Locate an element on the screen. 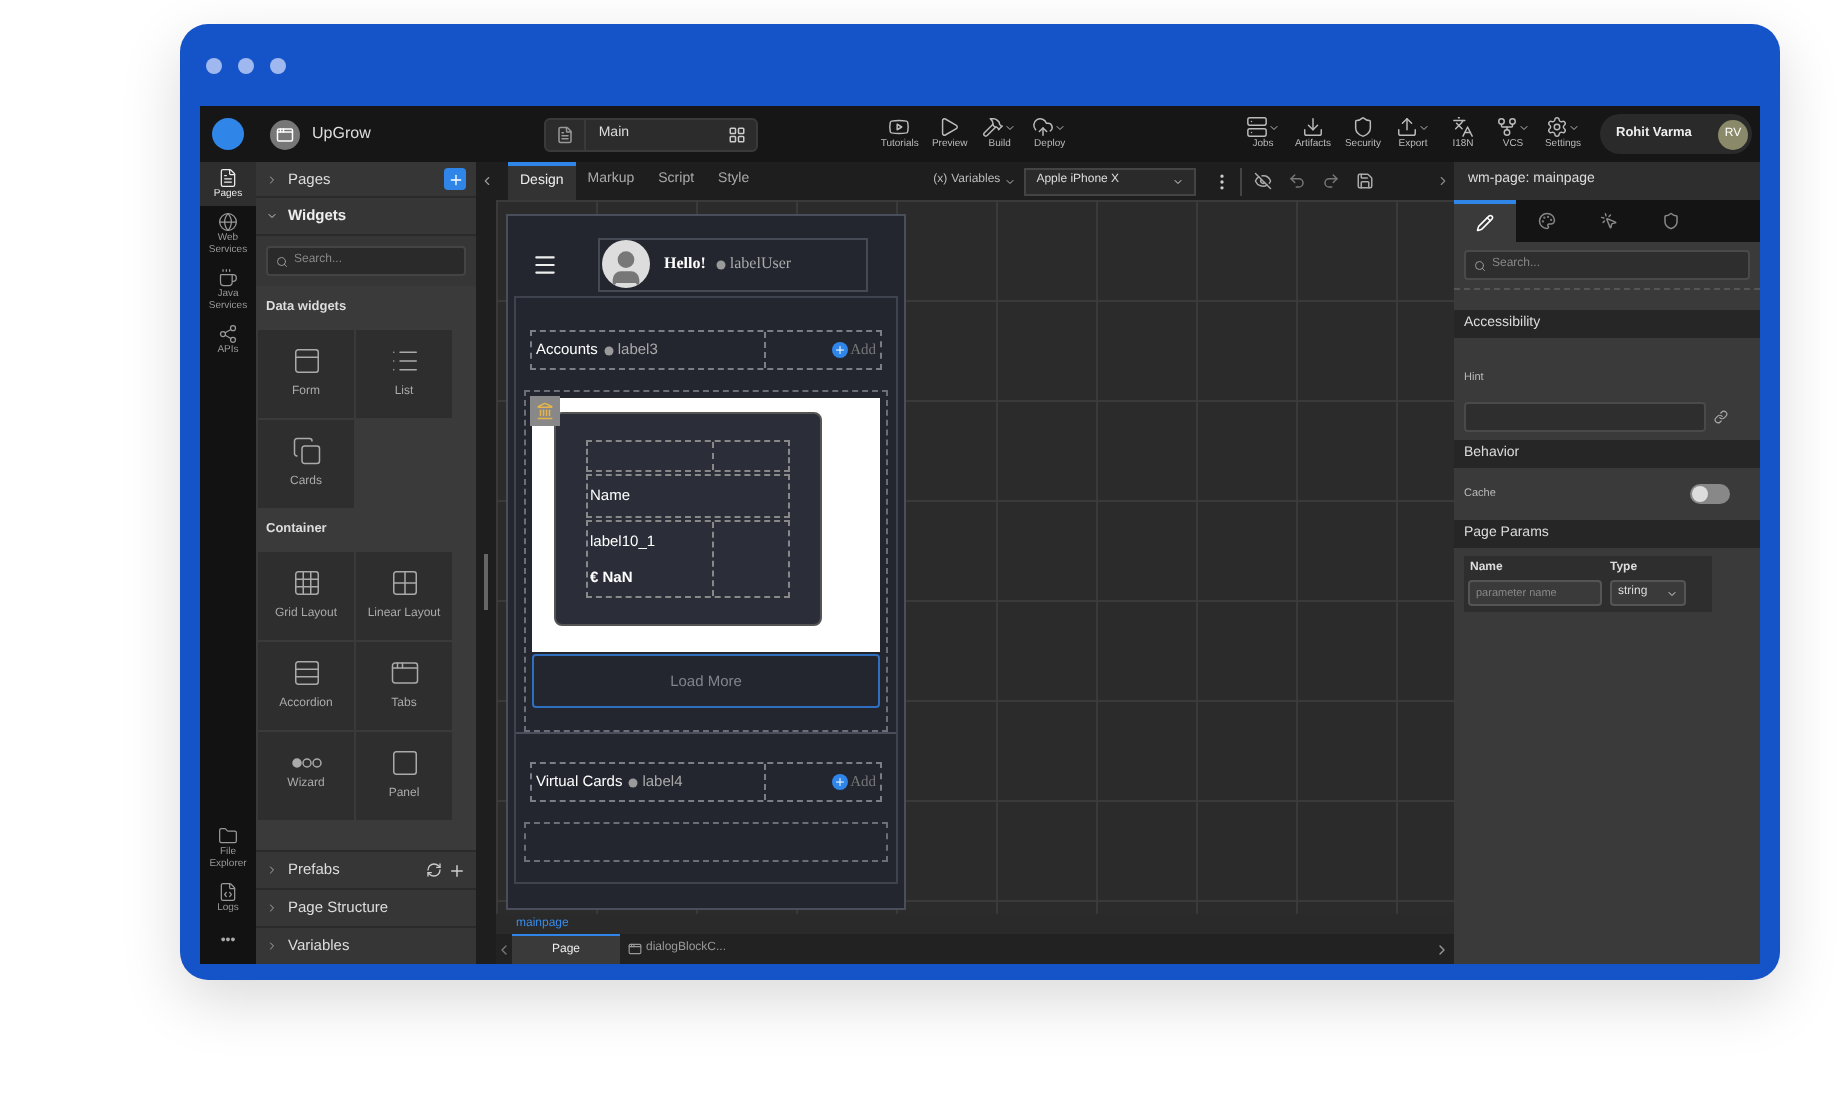 The width and height of the screenshot is (1848, 1094). greeting: Hello! is located at coordinates (685, 264).